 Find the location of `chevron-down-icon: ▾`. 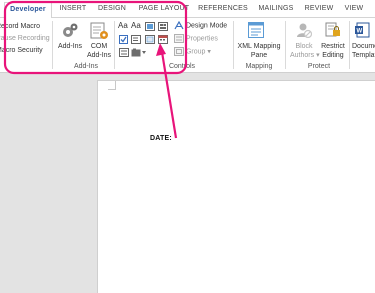

chevron-down-icon: ▾ is located at coordinates (209, 52).